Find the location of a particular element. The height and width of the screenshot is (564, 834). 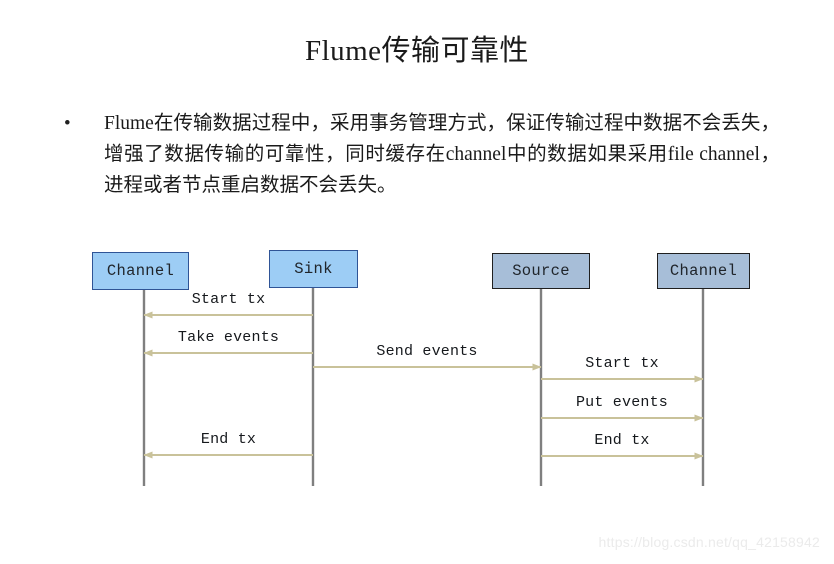

message-label-5: End tx is located at coordinates (228, 439).